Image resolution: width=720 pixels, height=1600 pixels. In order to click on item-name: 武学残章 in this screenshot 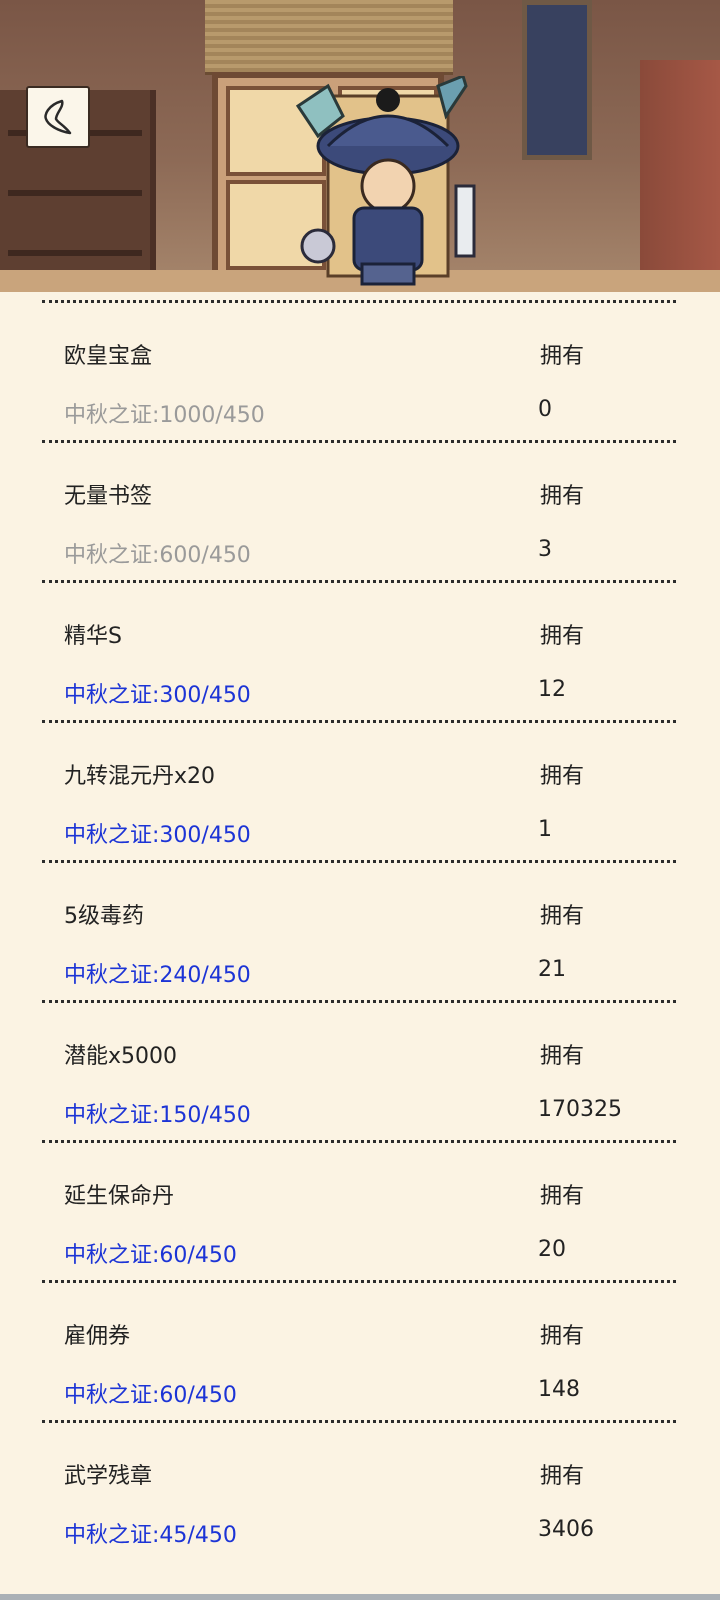, I will do `click(108, 1476)`.